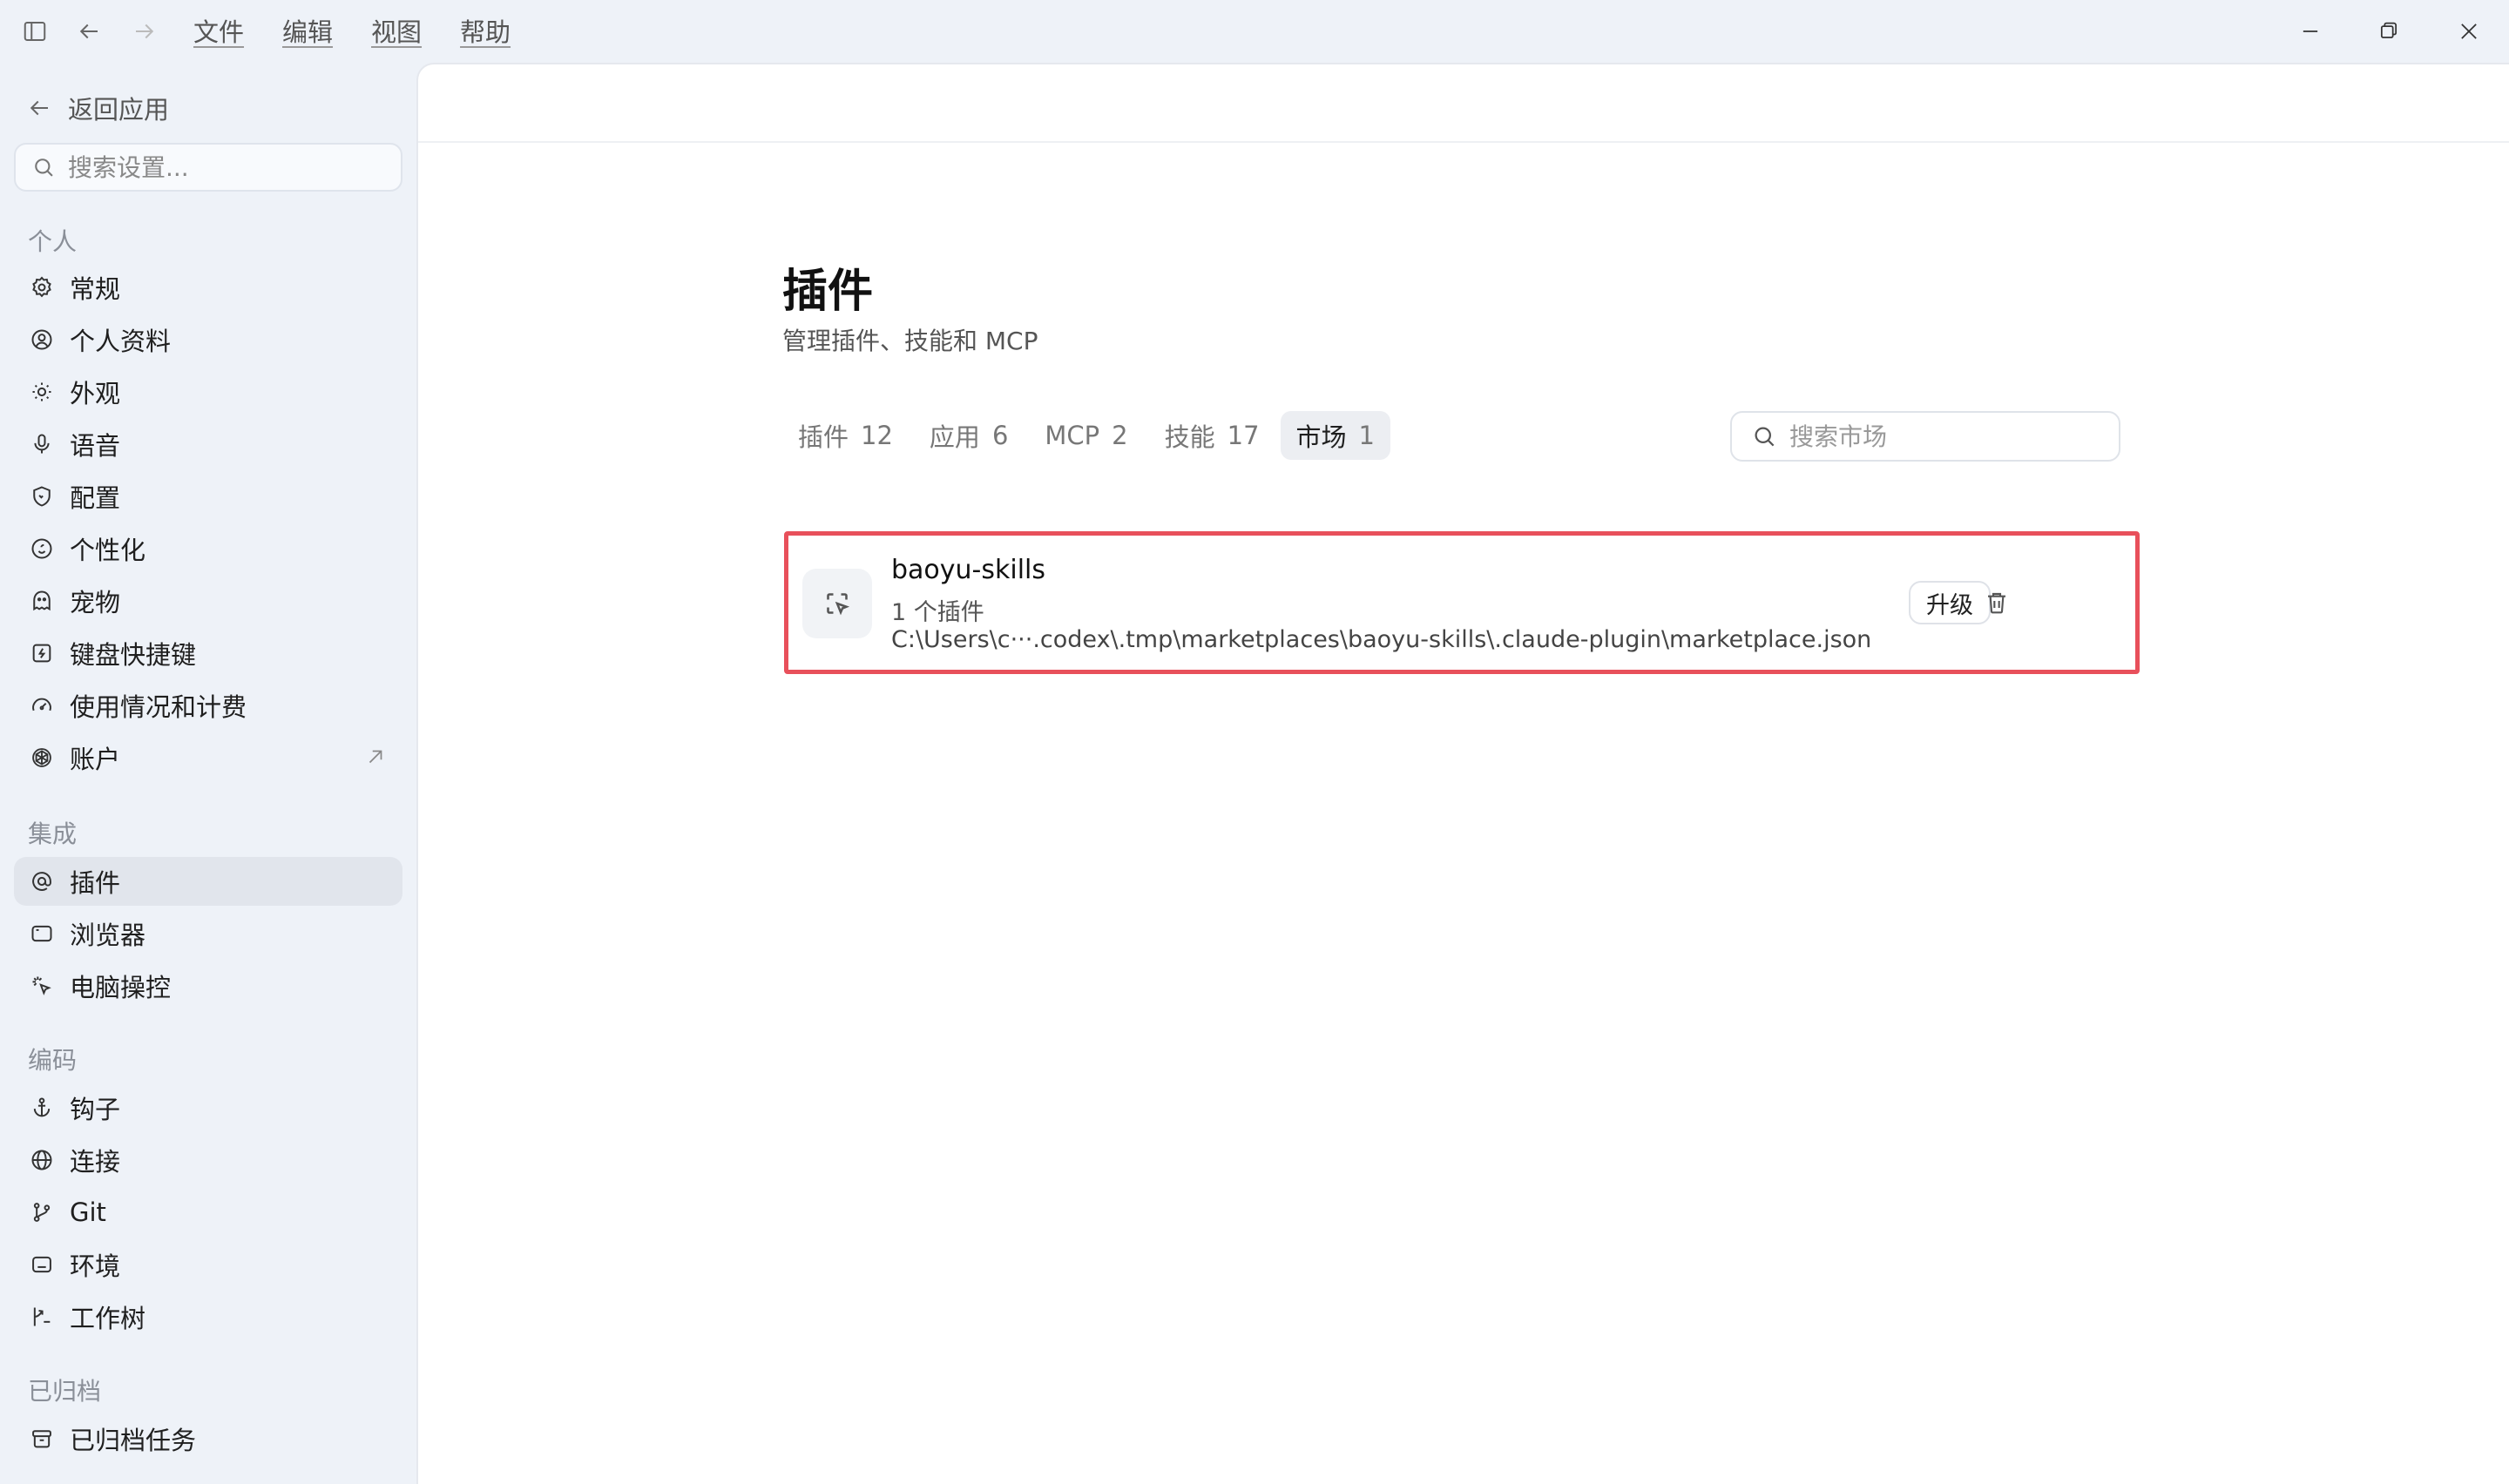 The image size is (2509, 1484). What do you see at coordinates (42, 1316) in the screenshot?
I see `worktree-icon` at bounding box center [42, 1316].